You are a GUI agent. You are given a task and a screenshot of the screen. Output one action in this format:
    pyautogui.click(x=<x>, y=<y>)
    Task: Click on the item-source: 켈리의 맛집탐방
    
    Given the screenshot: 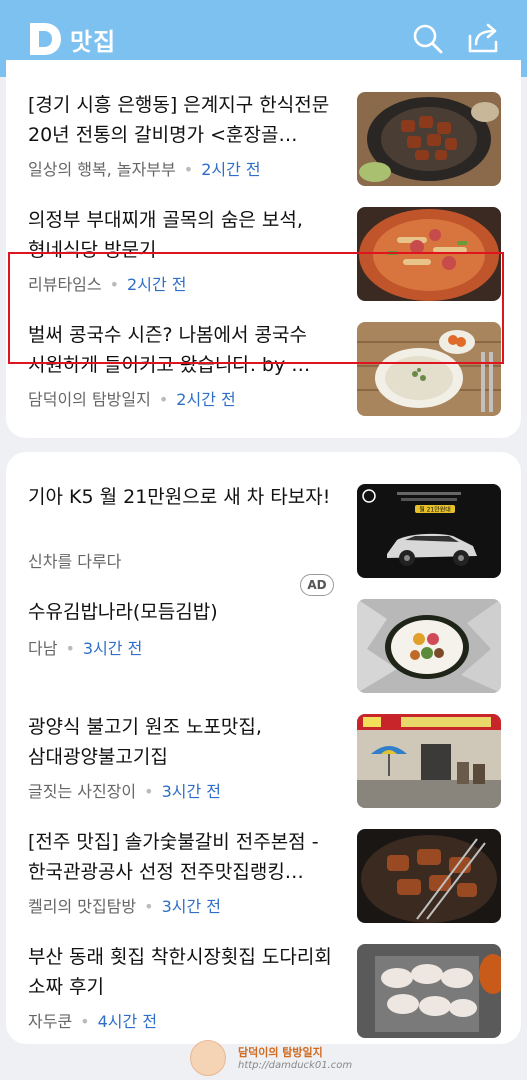 What is the action you would take?
    pyautogui.click(x=82, y=906)
    